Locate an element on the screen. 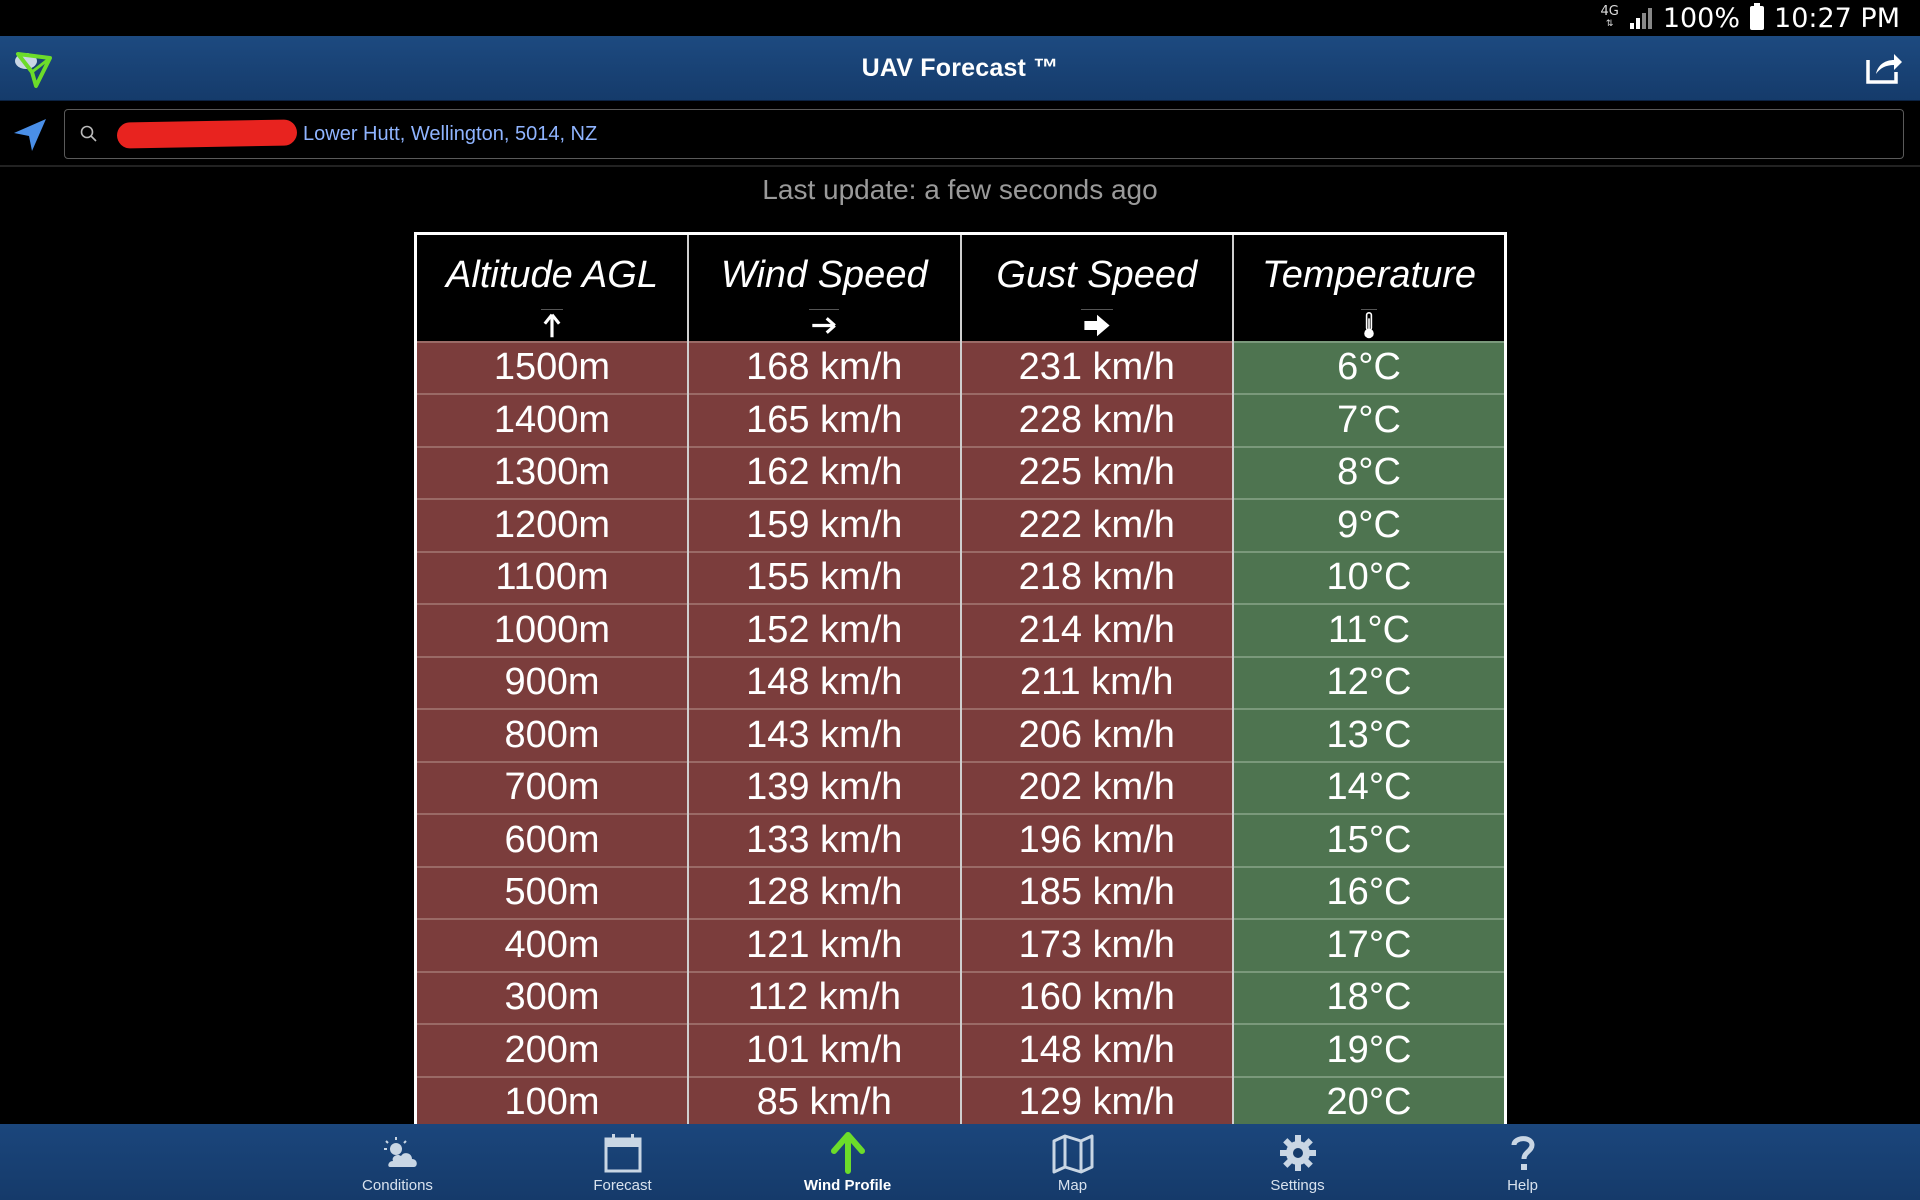  location-search-box is located at coordinates (984, 134).